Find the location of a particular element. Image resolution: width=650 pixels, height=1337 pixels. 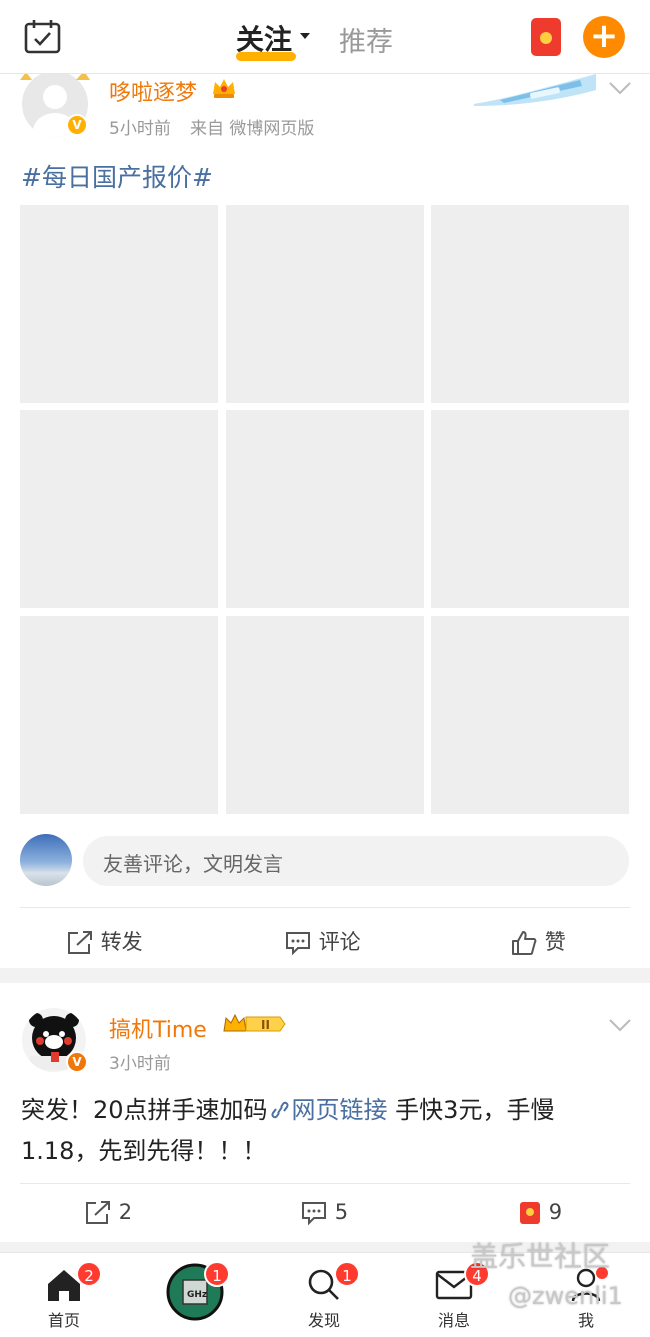

thumbs-up-icon is located at coordinates (524, 943).